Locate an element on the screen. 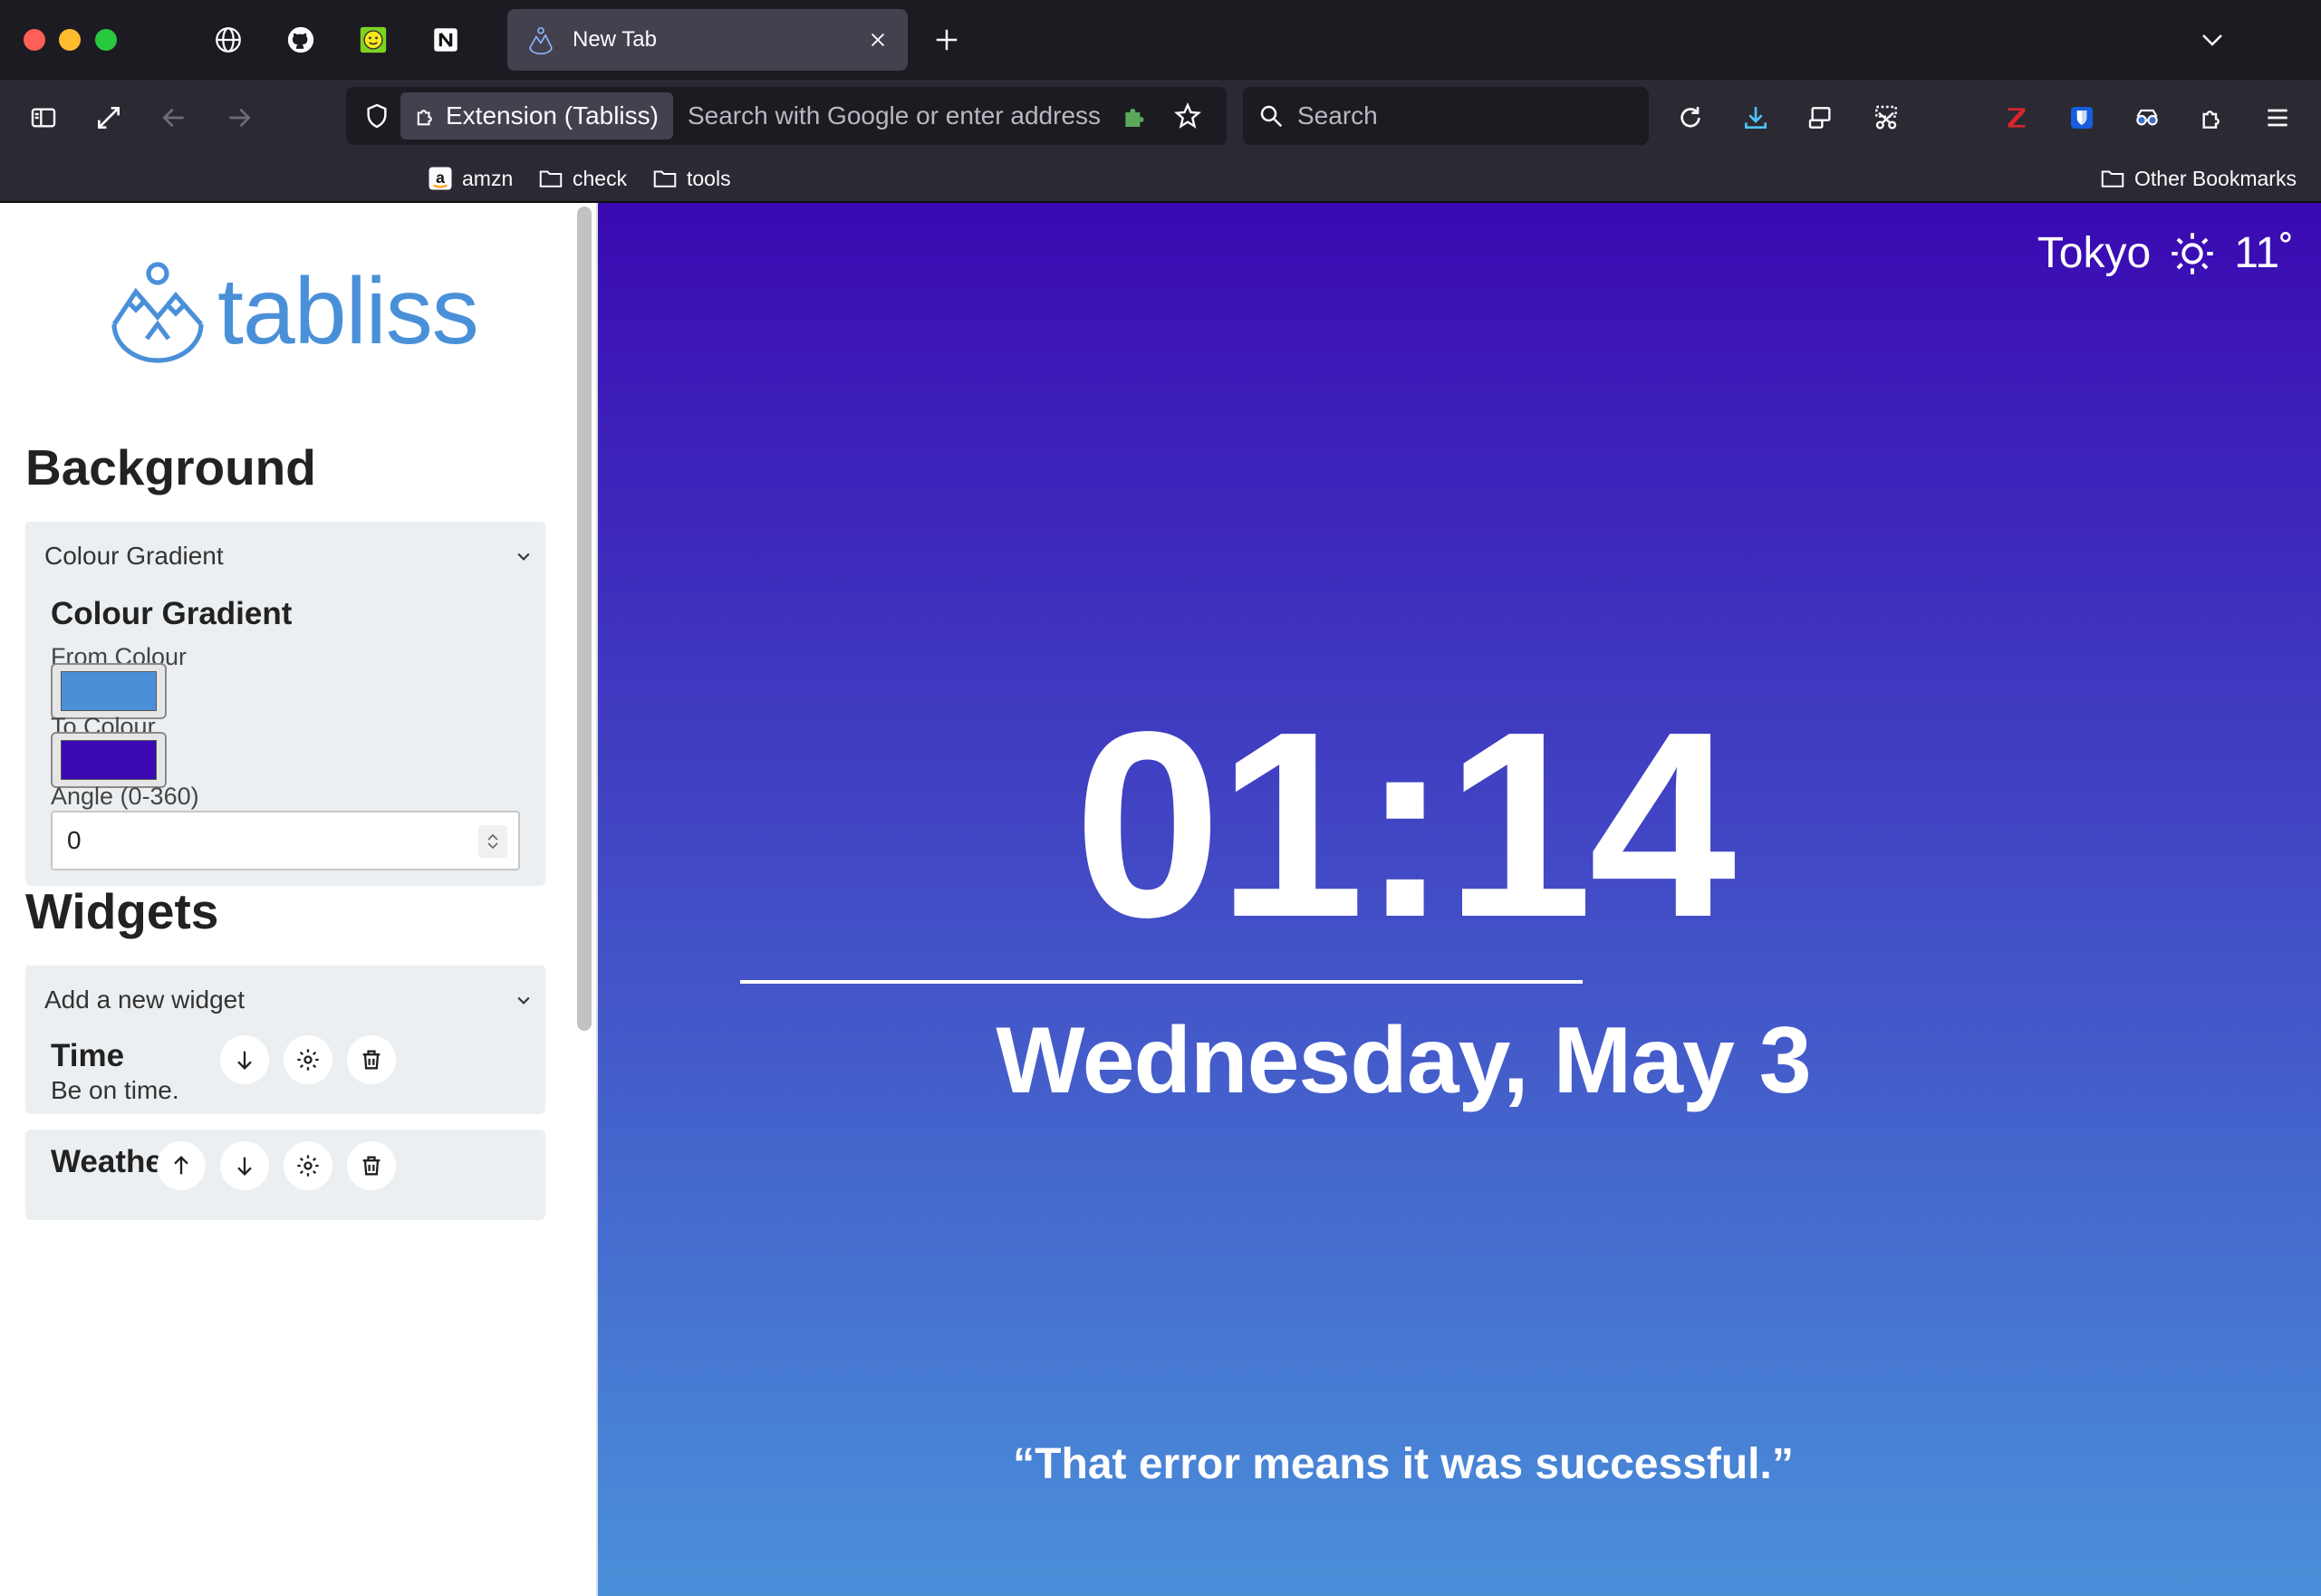 This screenshot has width=2321, height=1596. synced-devices-icon is located at coordinates (1821, 118).